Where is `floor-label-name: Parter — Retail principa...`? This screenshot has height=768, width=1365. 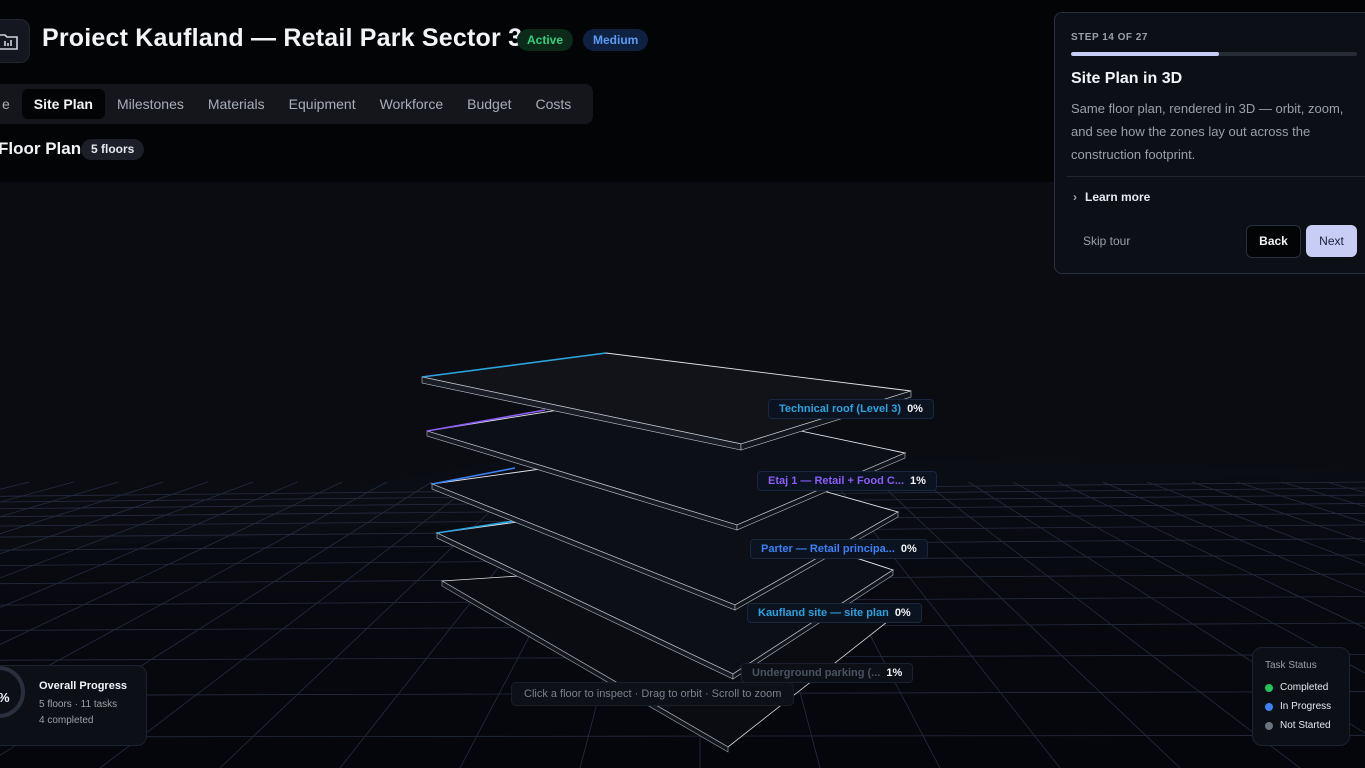 floor-label-name: Parter — Retail principa... is located at coordinates (828, 549).